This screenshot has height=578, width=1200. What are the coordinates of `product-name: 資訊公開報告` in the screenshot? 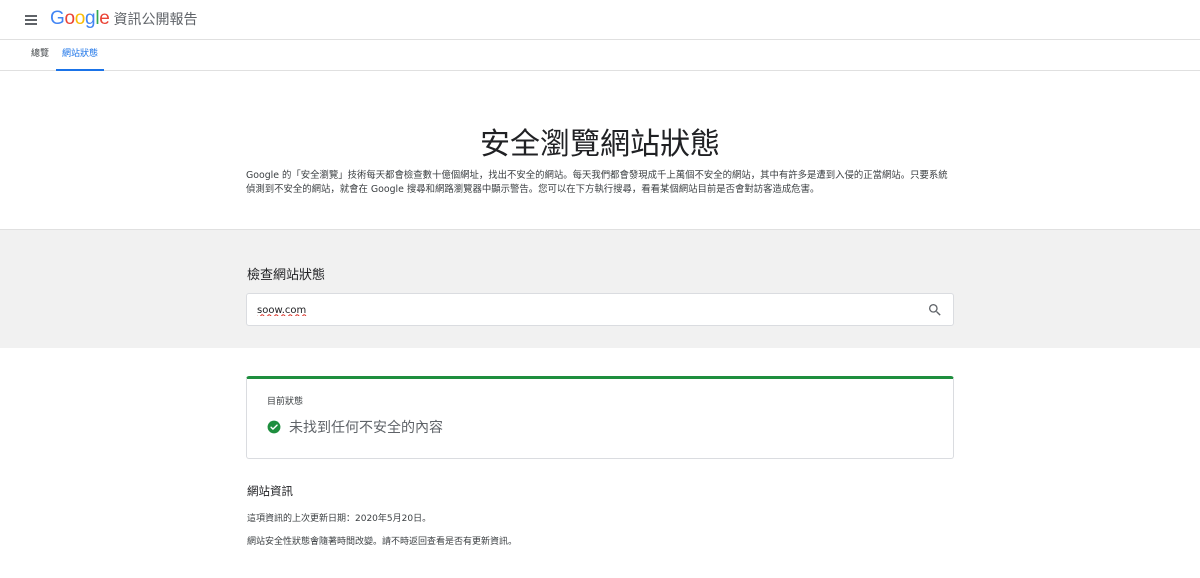 It's located at (155, 20).